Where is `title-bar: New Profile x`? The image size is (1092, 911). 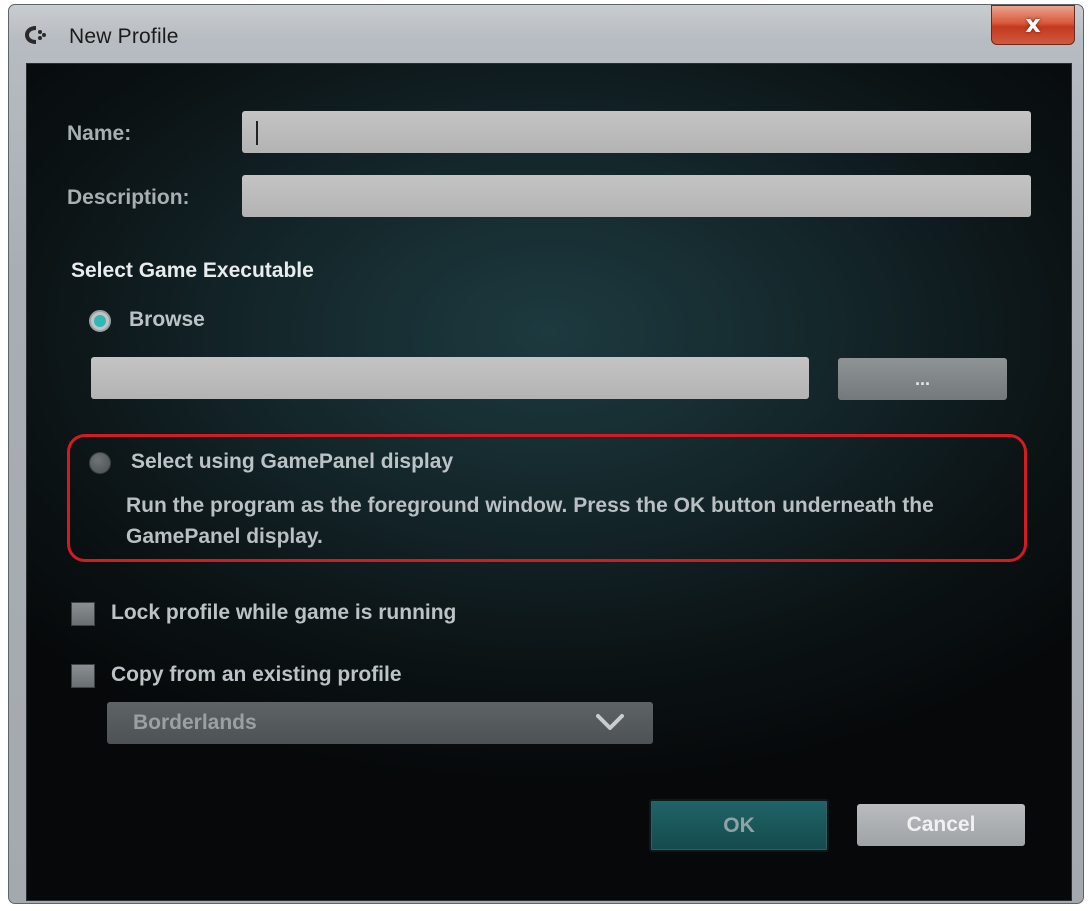 title-bar: New Profile x is located at coordinates (546, 34).